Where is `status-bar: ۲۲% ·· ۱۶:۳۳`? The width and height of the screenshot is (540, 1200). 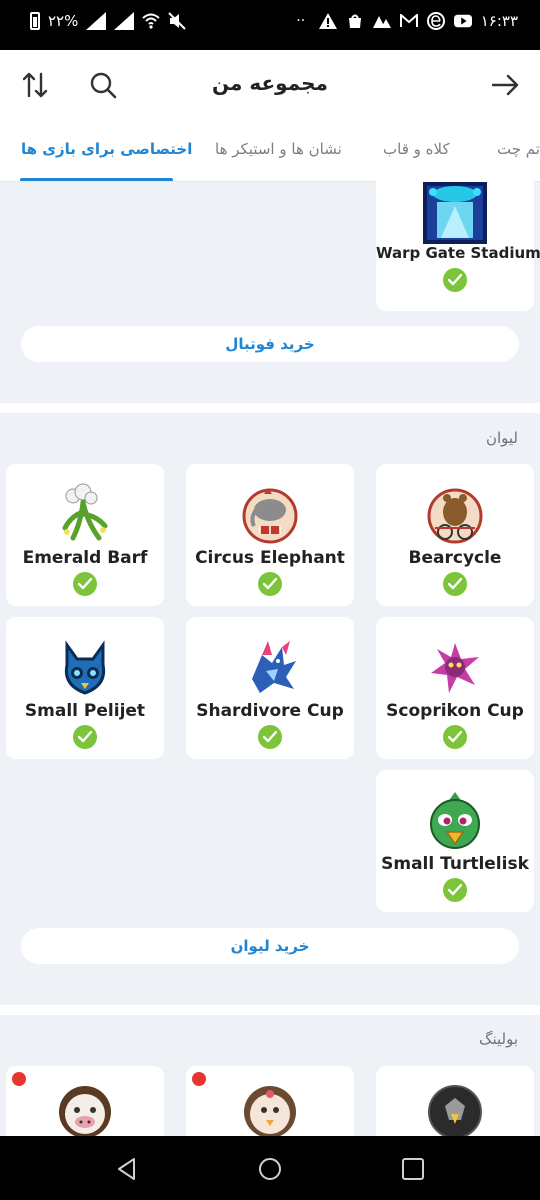
status-bar: ۲۲% ·· ۱۶:۳۳ is located at coordinates (270, 25).